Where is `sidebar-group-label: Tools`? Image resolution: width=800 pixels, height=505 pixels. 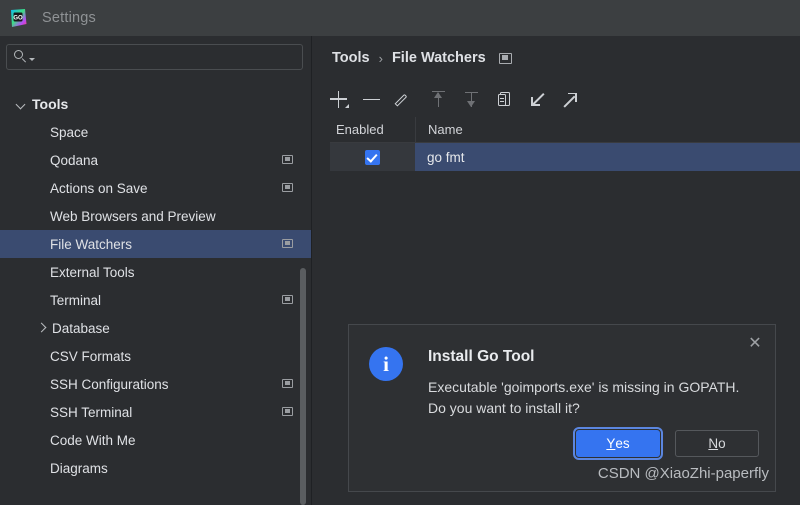 sidebar-group-label: Tools is located at coordinates (50, 104).